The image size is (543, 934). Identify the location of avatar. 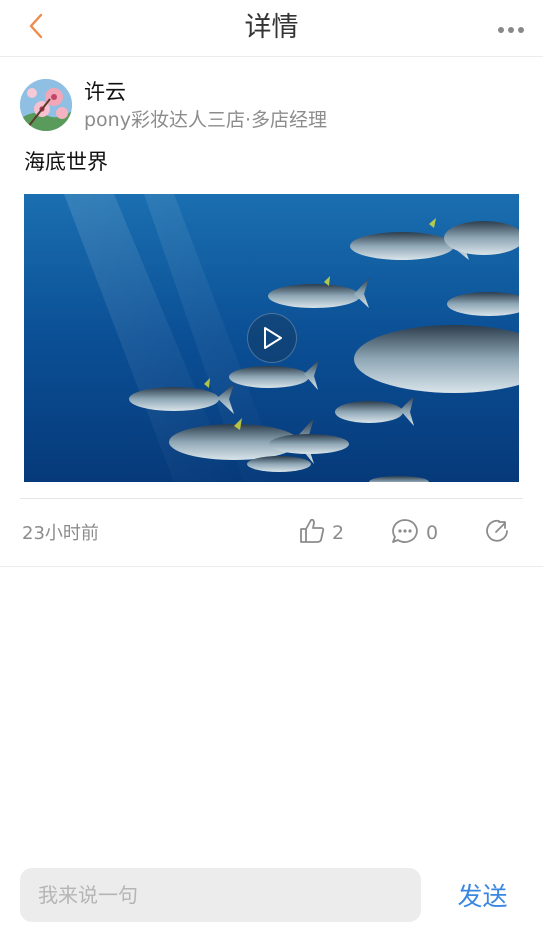
(46, 105).